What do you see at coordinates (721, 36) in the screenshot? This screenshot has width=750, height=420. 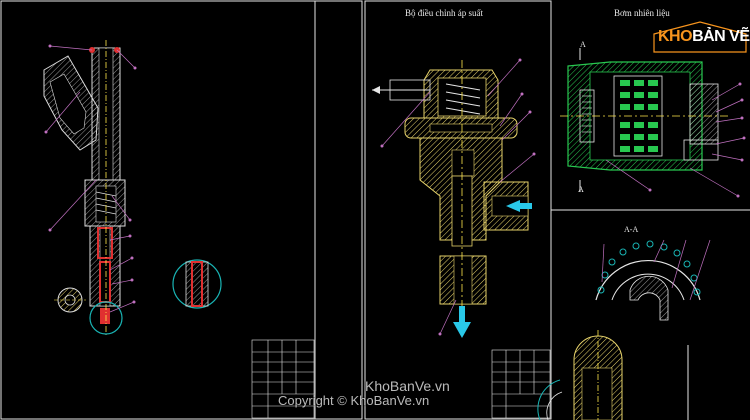 I see `logo-text-part2: BẢN VẼ` at bounding box center [721, 36].